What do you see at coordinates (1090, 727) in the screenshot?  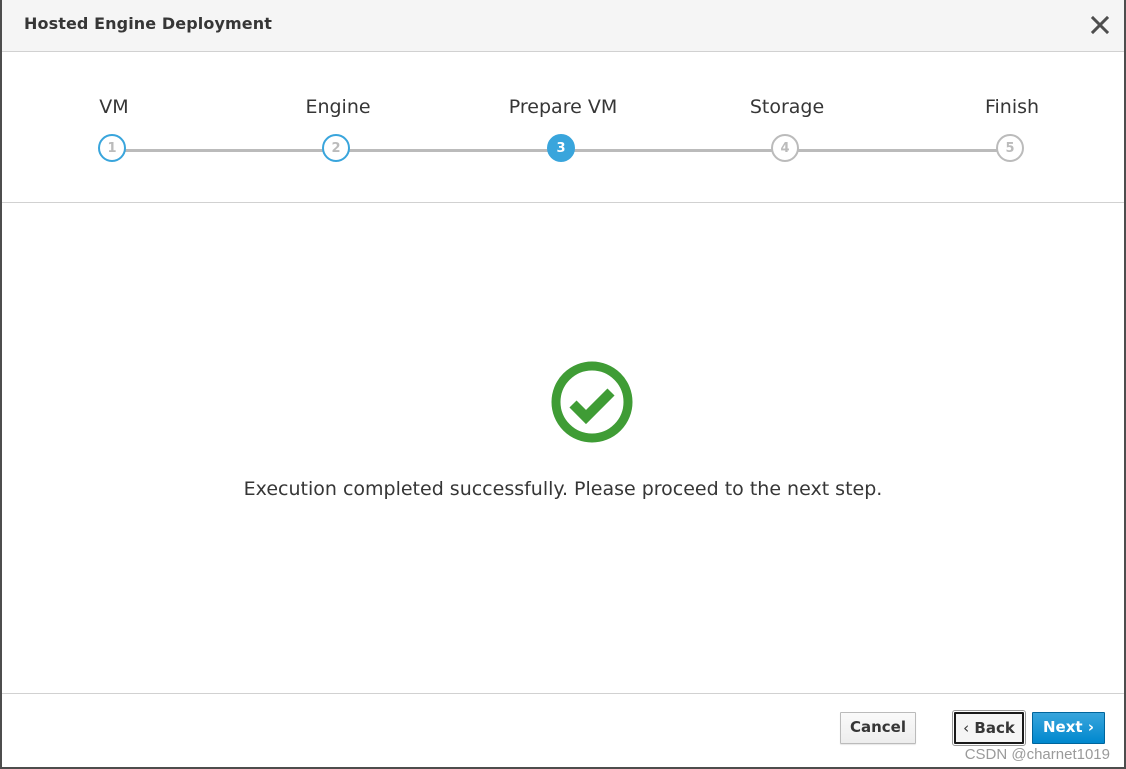 I see `chevron-right-icon: ›` at bounding box center [1090, 727].